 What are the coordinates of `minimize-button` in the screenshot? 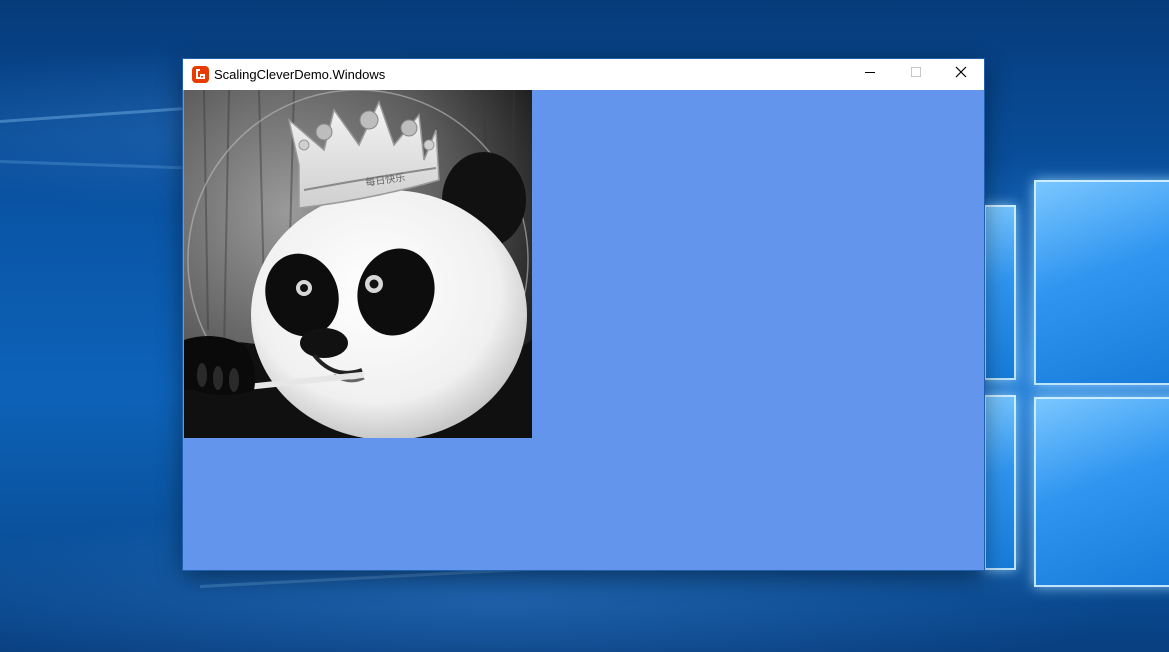 It's located at (870, 74).